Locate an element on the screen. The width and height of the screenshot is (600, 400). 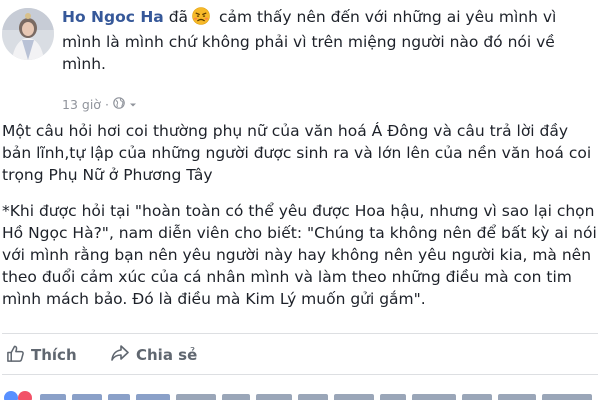
post-actions: Thích Chia sẻ is located at coordinates (300, 355).